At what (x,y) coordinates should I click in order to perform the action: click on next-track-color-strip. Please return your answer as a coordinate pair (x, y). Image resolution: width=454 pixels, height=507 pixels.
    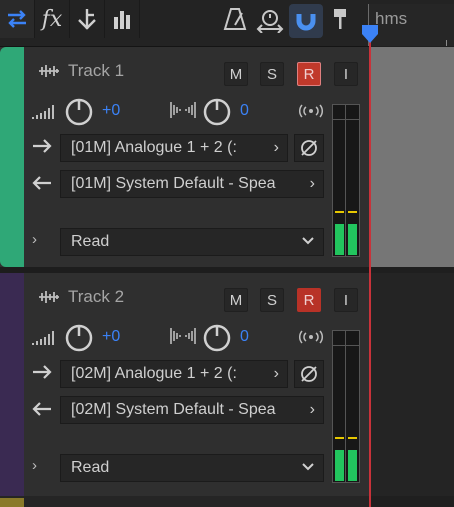
    Looking at the image, I should click on (12, 502).